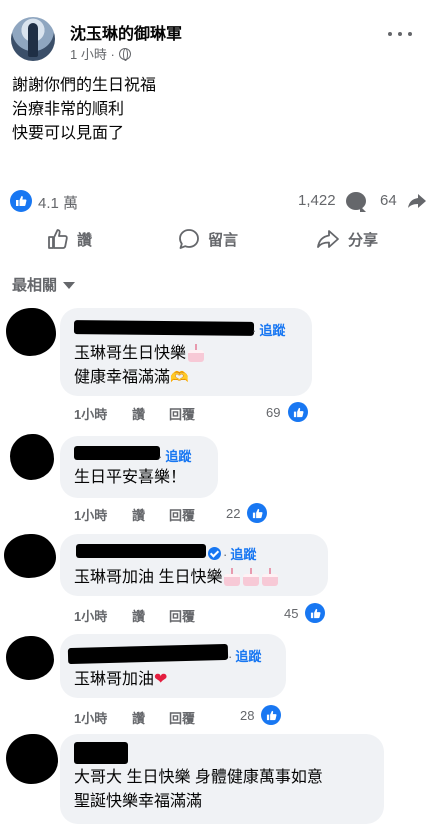  Describe the element at coordinates (363, 240) in the screenshot. I see `share-button-label: 分享` at that location.